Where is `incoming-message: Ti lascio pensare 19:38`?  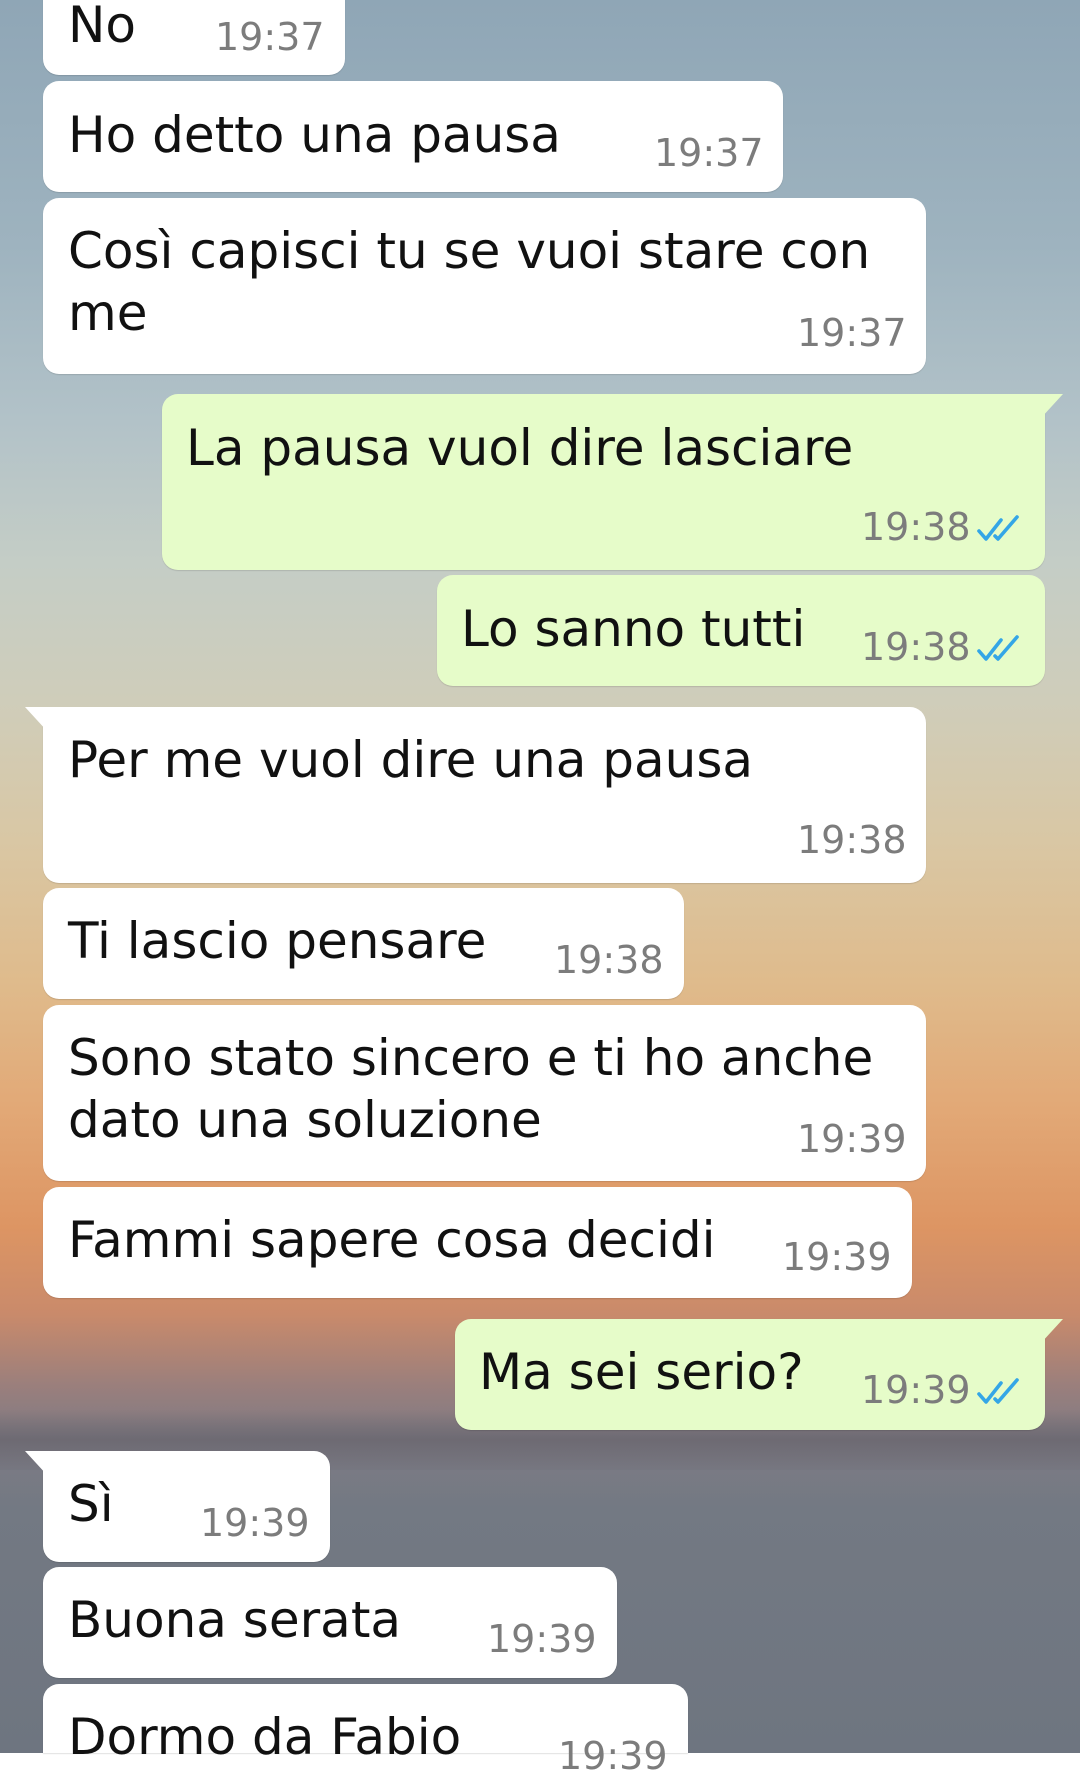
incoming-message: Ti lascio pensare 19:38 is located at coordinates (363, 943).